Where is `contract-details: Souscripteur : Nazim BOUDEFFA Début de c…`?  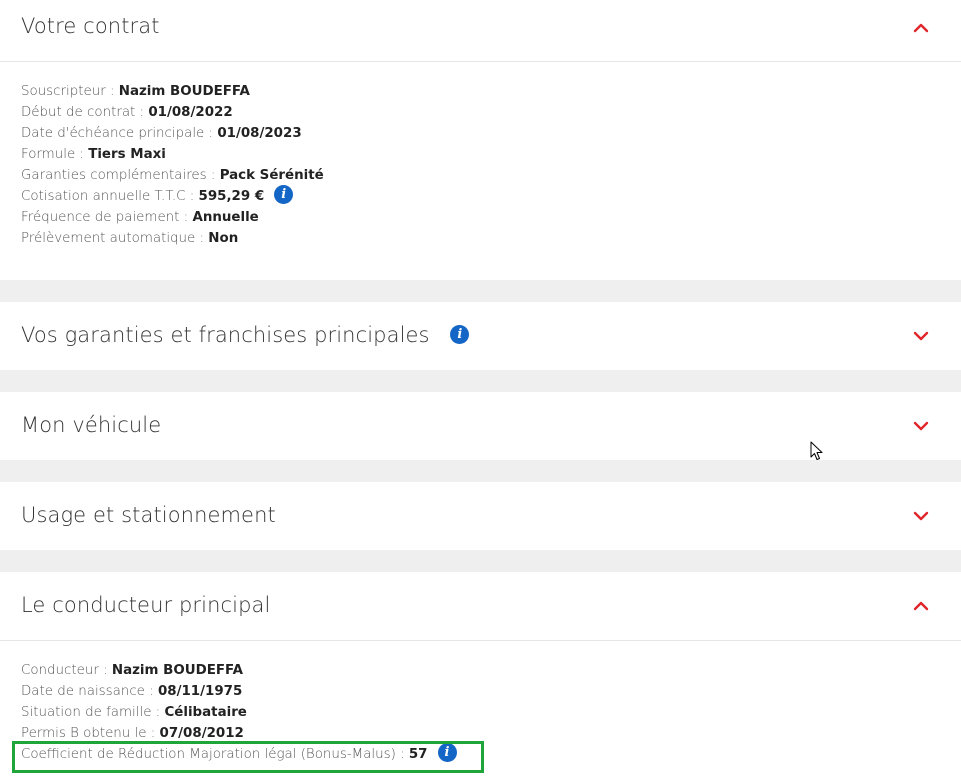 contract-details: Souscripteur : Nazim BOUDEFFA Début de c… is located at coordinates (172, 165).